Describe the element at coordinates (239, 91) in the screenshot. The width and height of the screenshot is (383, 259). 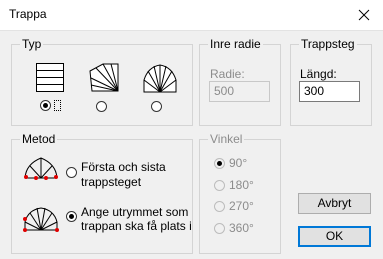
I see `radie-field: 500` at that location.